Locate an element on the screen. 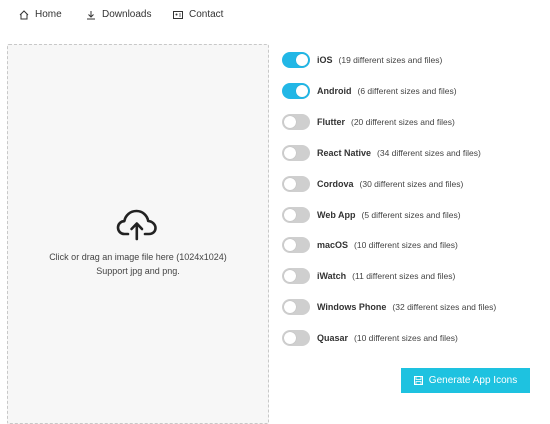 The image size is (550, 424). option-name: Flutter is located at coordinates (331, 122).